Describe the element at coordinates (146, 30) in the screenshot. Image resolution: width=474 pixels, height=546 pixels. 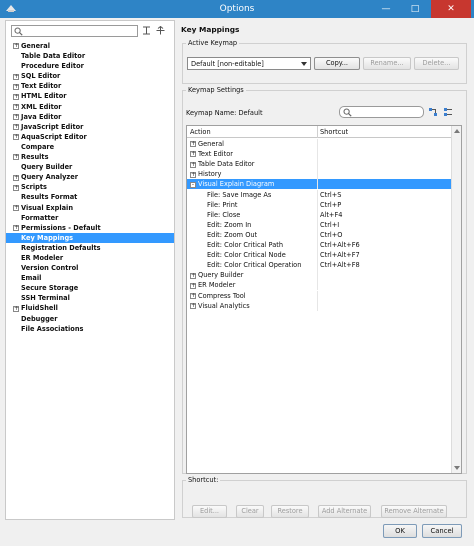
I see `expand-tree-icon` at that location.